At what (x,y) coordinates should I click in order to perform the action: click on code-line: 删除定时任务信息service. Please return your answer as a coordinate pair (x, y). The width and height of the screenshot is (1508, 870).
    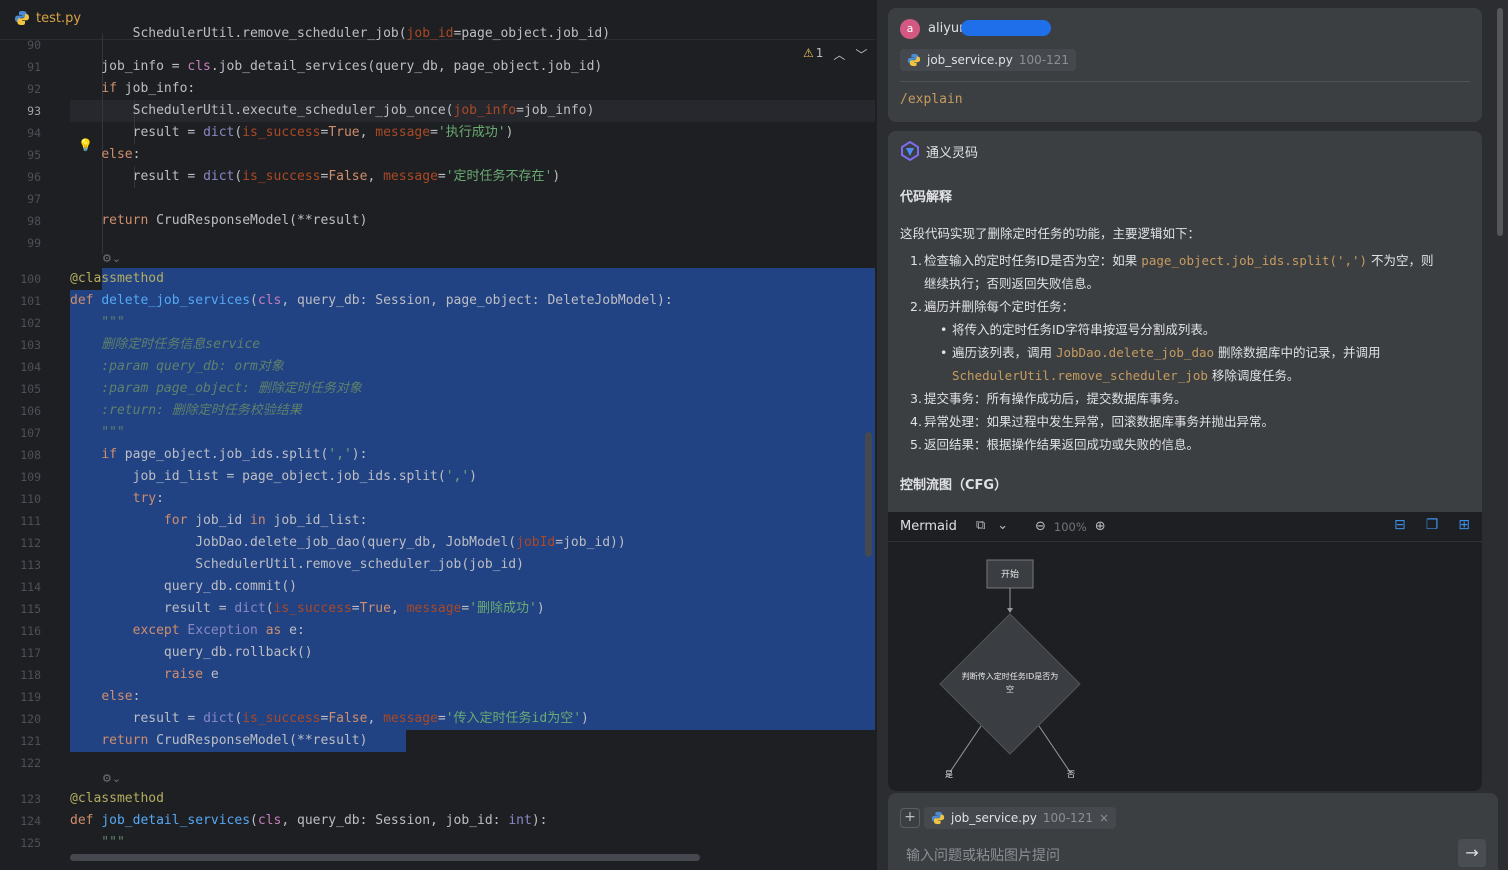
    Looking at the image, I should click on (472, 345).